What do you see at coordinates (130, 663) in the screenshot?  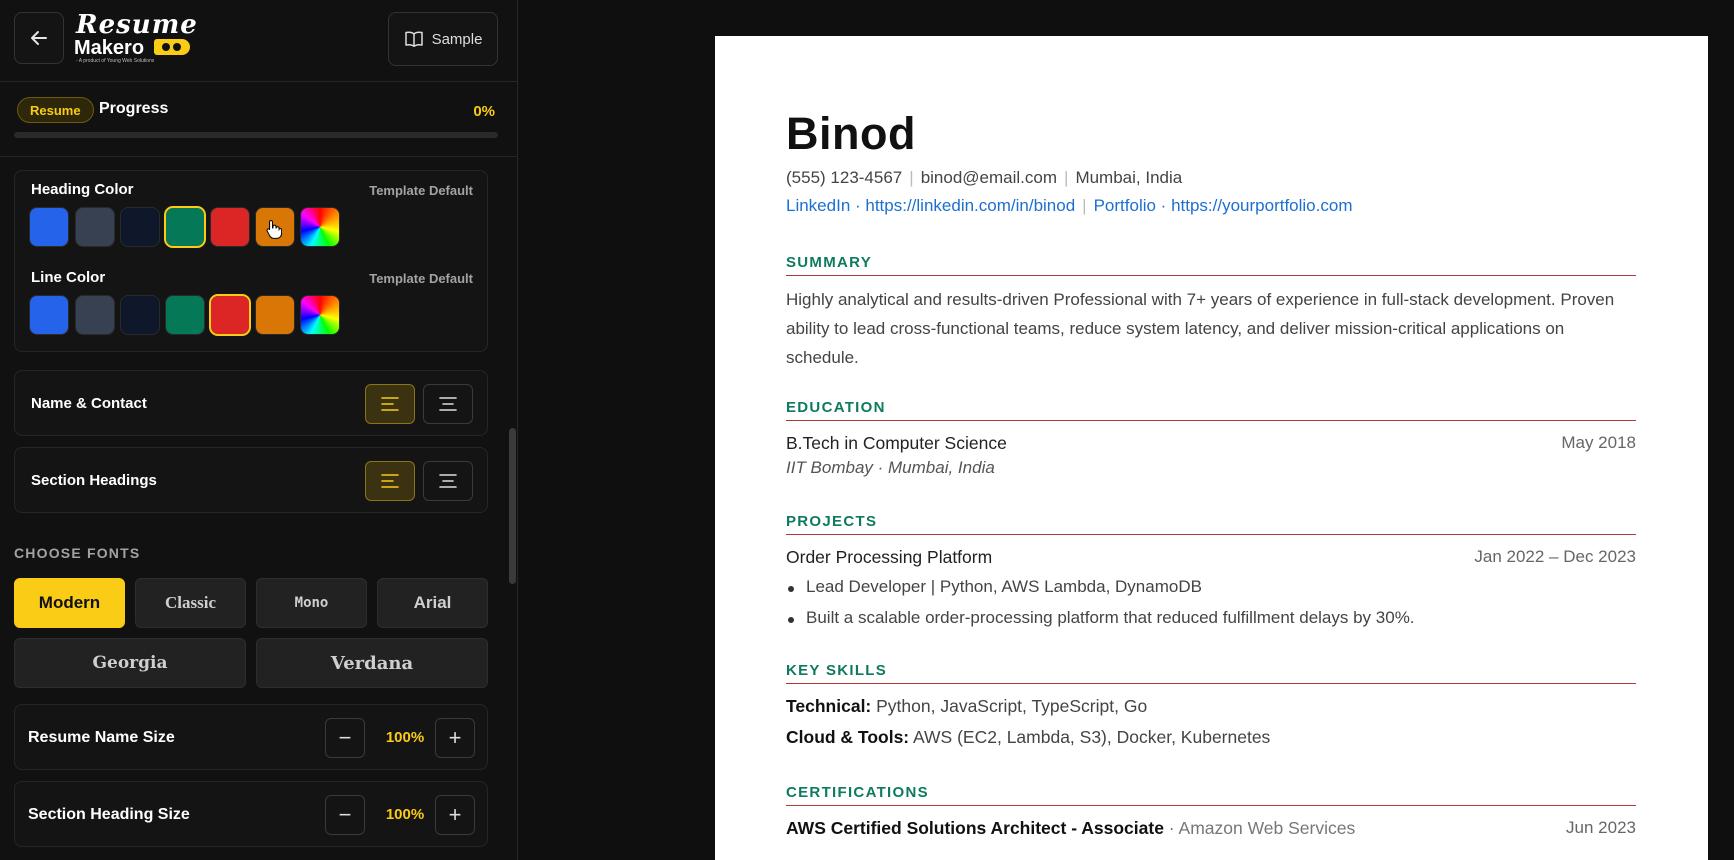 I see `font-option-georgia: Georgia` at bounding box center [130, 663].